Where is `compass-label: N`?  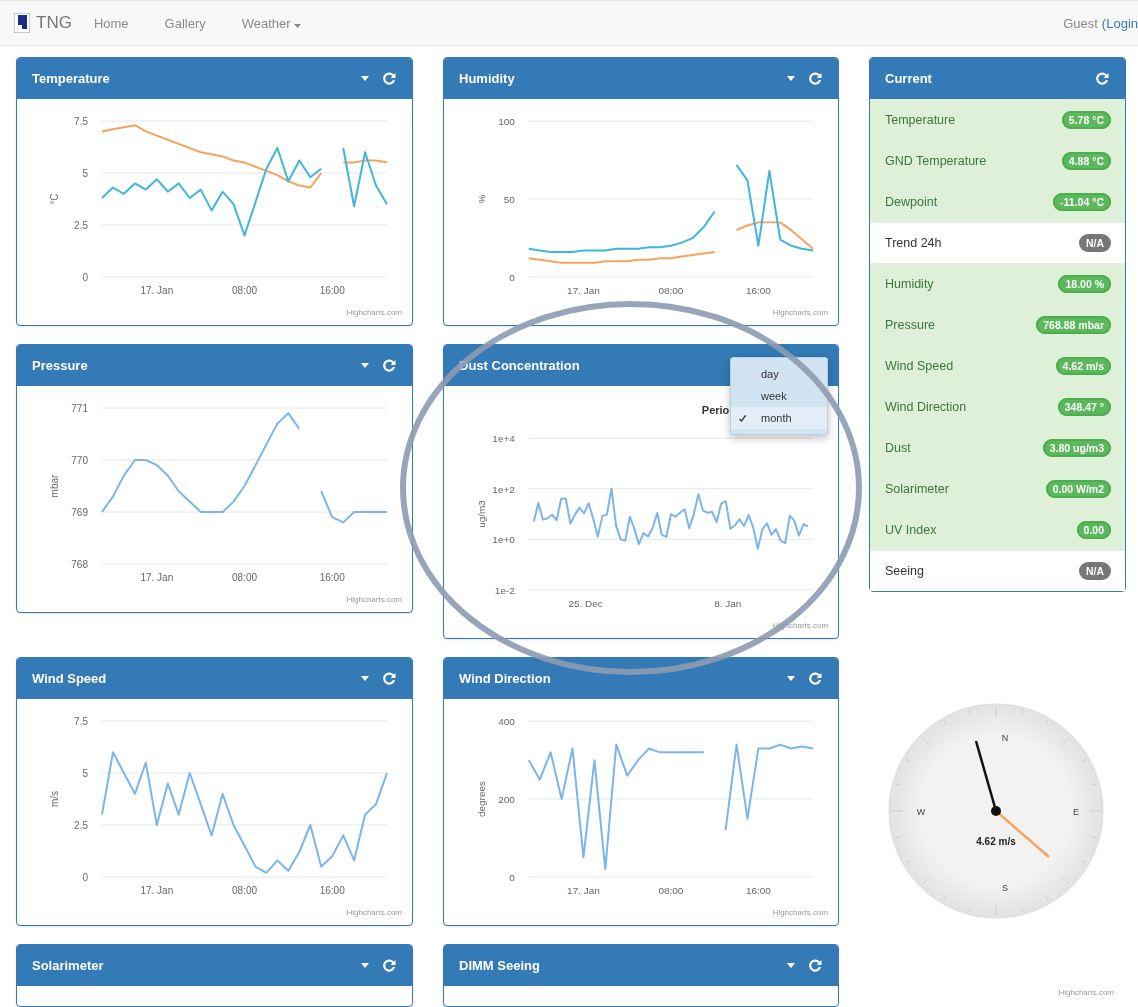
compass-label: N is located at coordinates (1005, 738).